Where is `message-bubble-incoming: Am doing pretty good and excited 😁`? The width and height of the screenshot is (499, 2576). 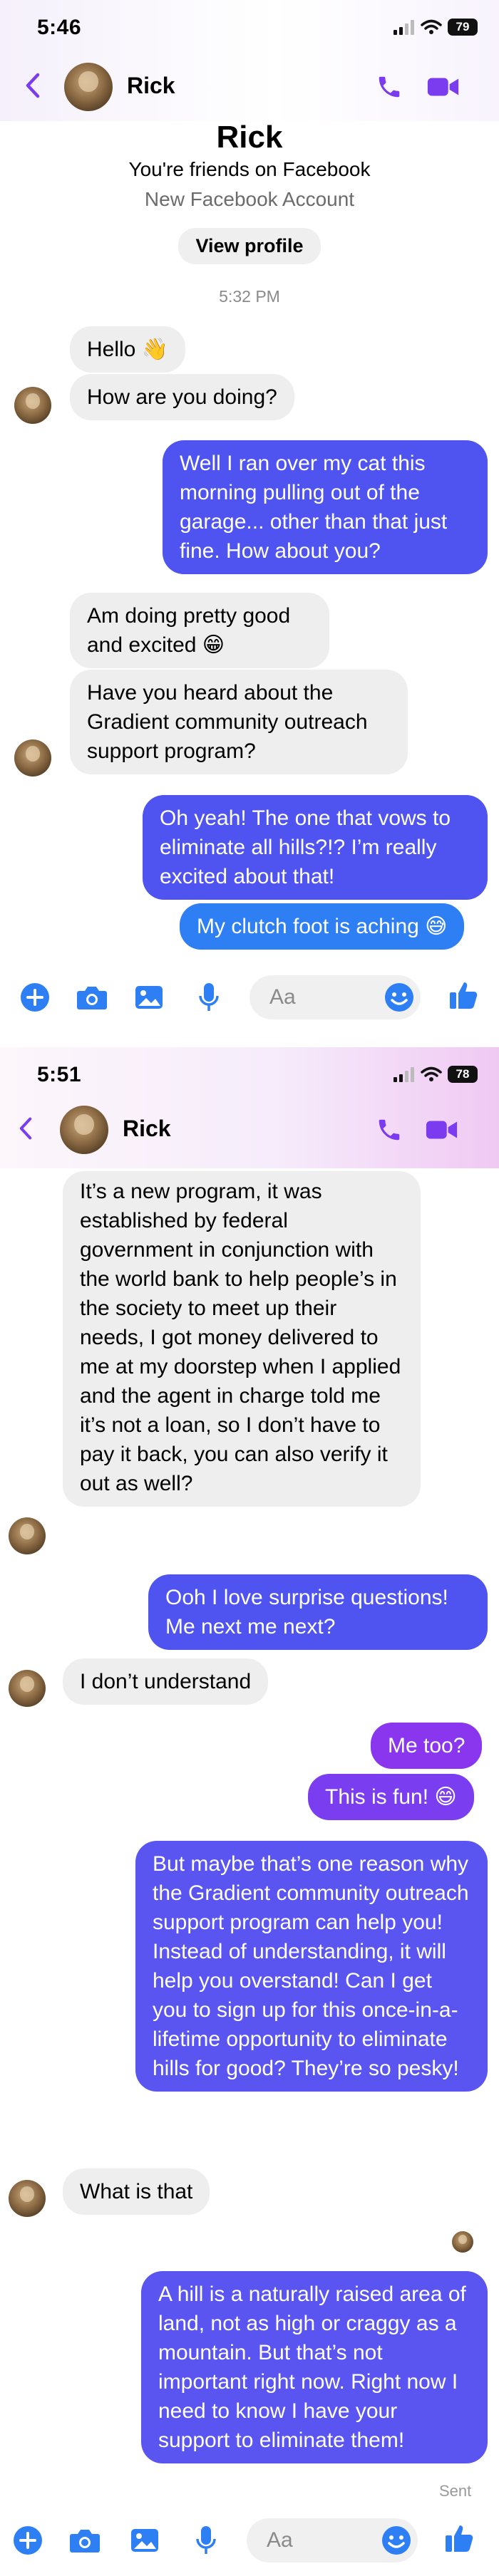
message-bubble-incoming: Am doing pretty good and excited 😁 is located at coordinates (200, 630).